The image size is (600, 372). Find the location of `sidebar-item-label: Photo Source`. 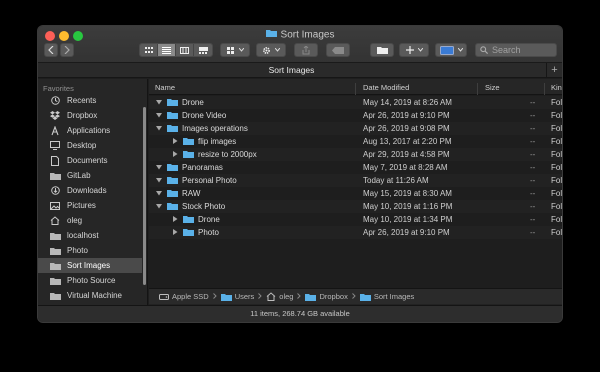

sidebar-item-label: Photo Source is located at coordinates (91, 280).